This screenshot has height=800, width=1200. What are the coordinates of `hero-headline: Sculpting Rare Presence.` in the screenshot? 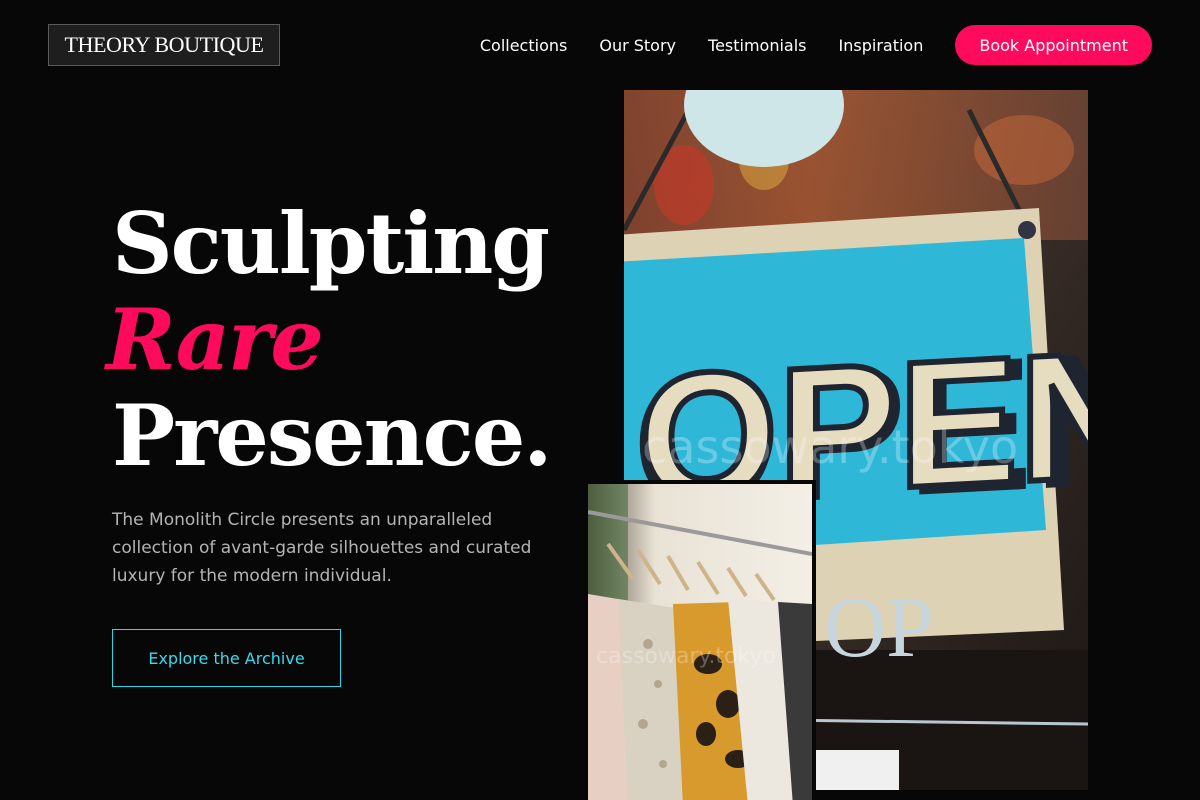 It's located at (344, 339).